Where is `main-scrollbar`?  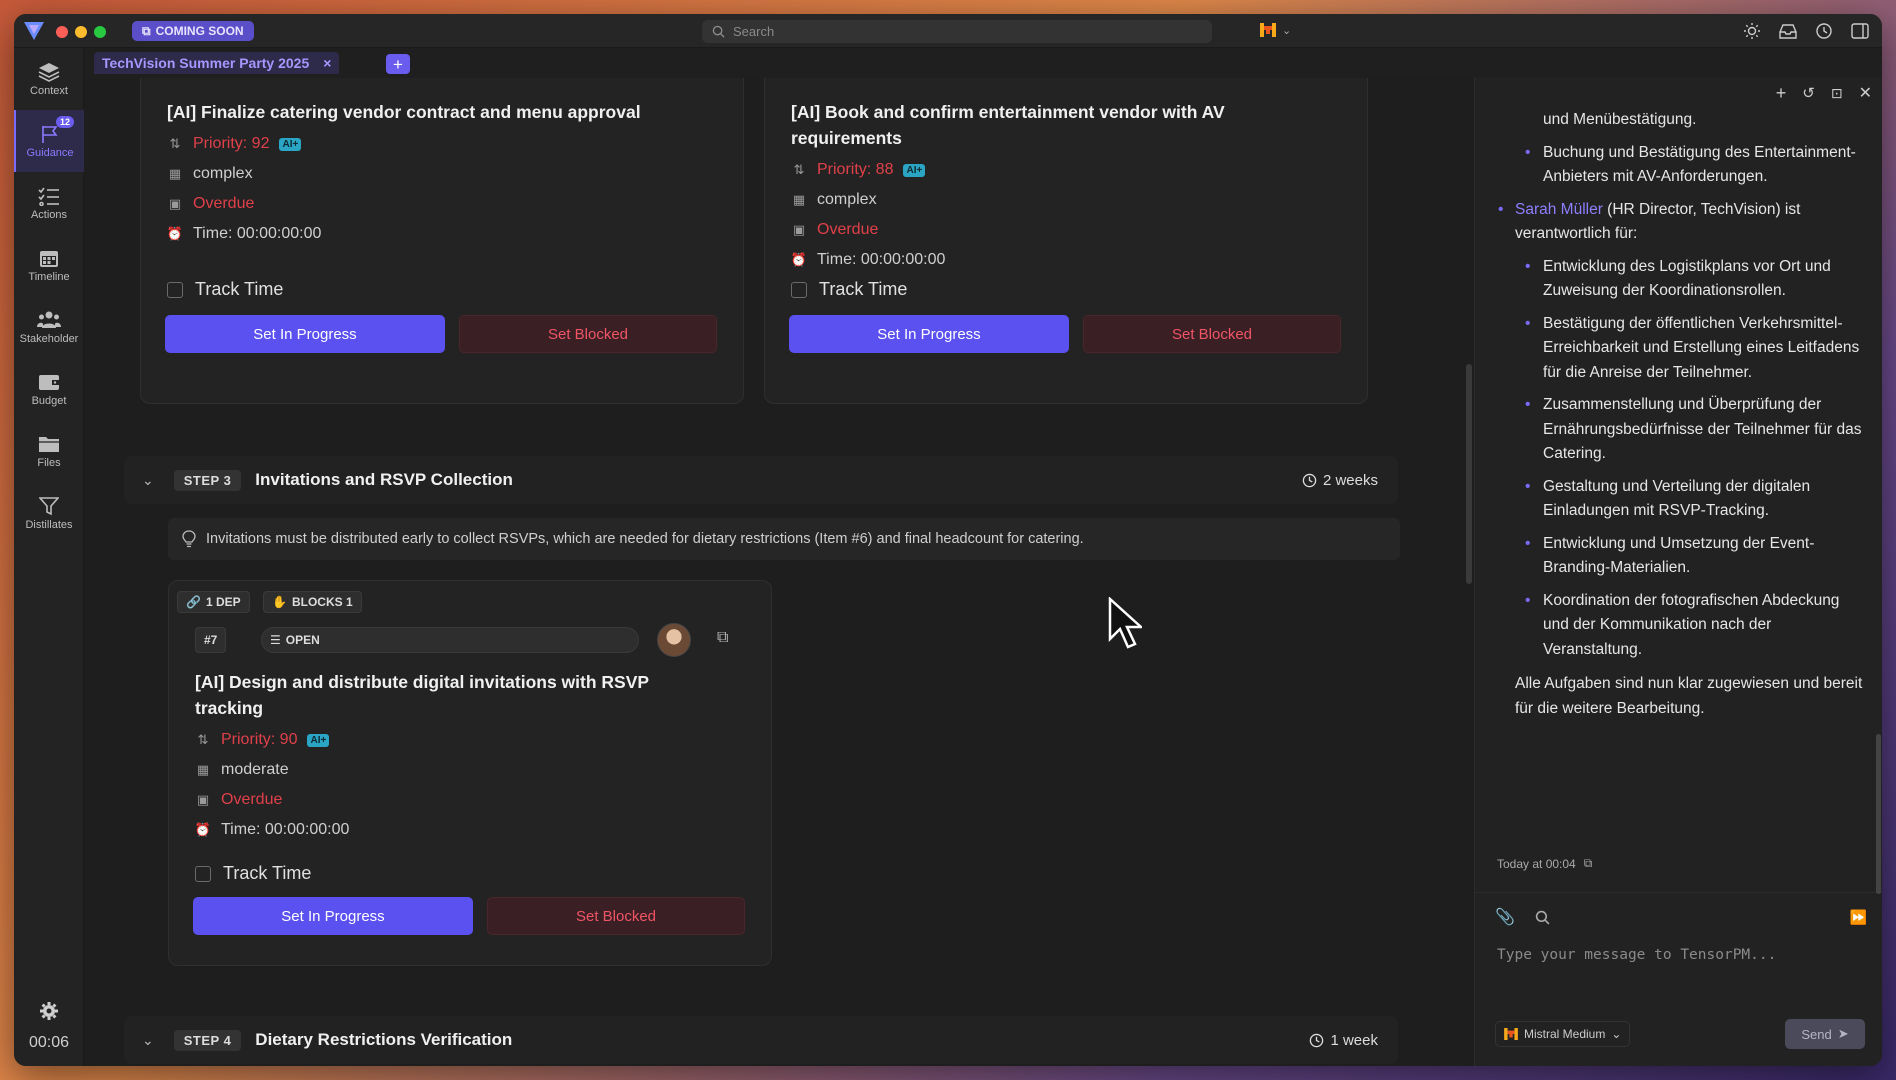 main-scrollbar is located at coordinates (1469, 474).